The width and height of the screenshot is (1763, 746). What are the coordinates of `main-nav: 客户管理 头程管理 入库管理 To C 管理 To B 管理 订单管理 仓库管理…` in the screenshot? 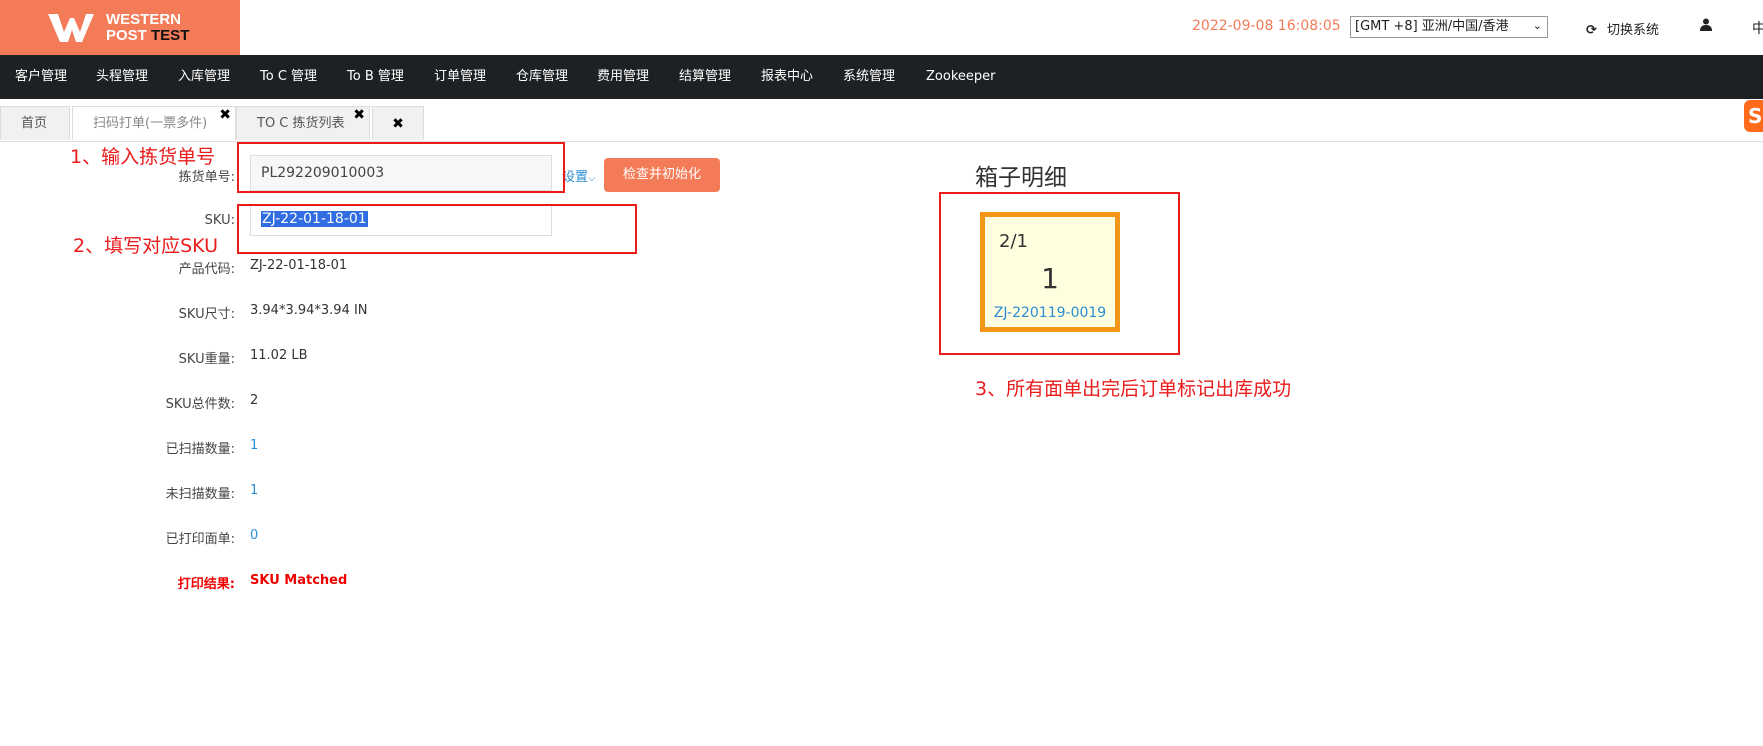 It's located at (881, 77).